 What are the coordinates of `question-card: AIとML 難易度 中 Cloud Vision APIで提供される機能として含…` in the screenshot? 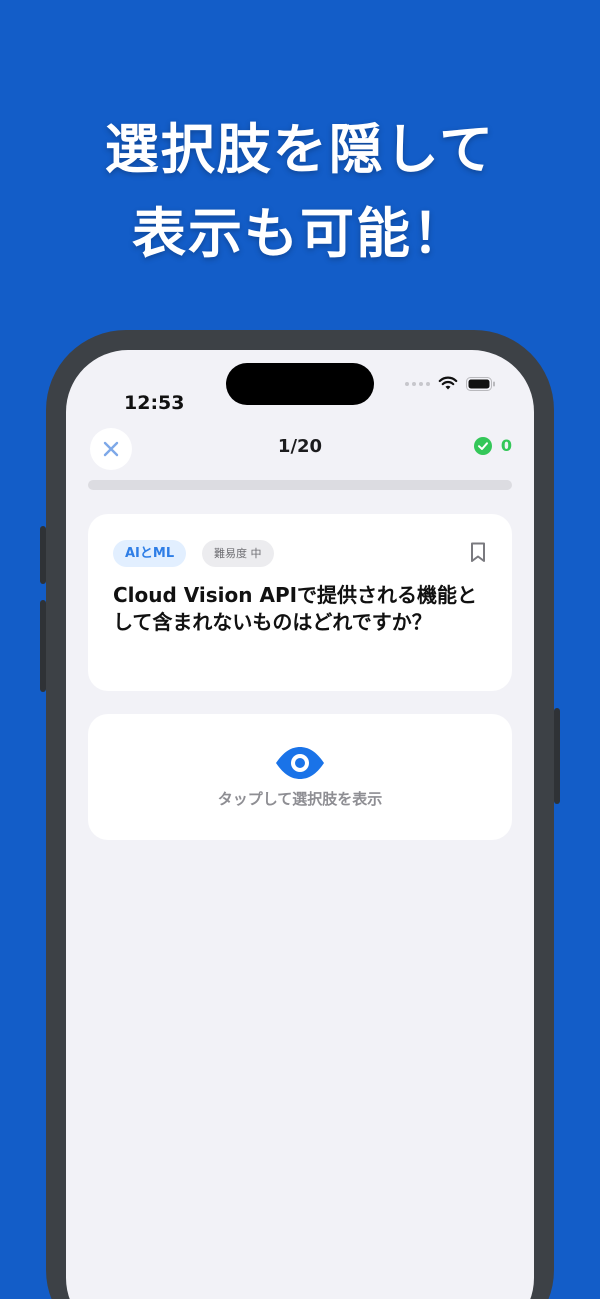 It's located at (300, 602).